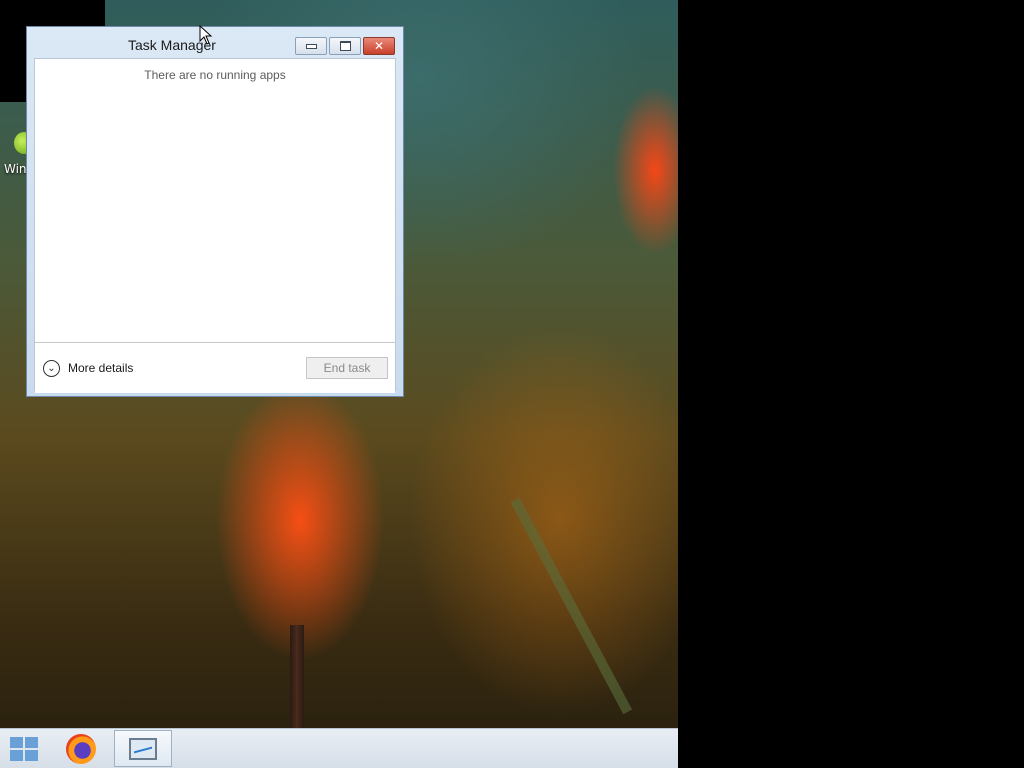 The image size is (1024, 768). Describe the element at coordinates (215, 75) in the screenshot. I see `empty-state-message: There are no running apps` at that location.